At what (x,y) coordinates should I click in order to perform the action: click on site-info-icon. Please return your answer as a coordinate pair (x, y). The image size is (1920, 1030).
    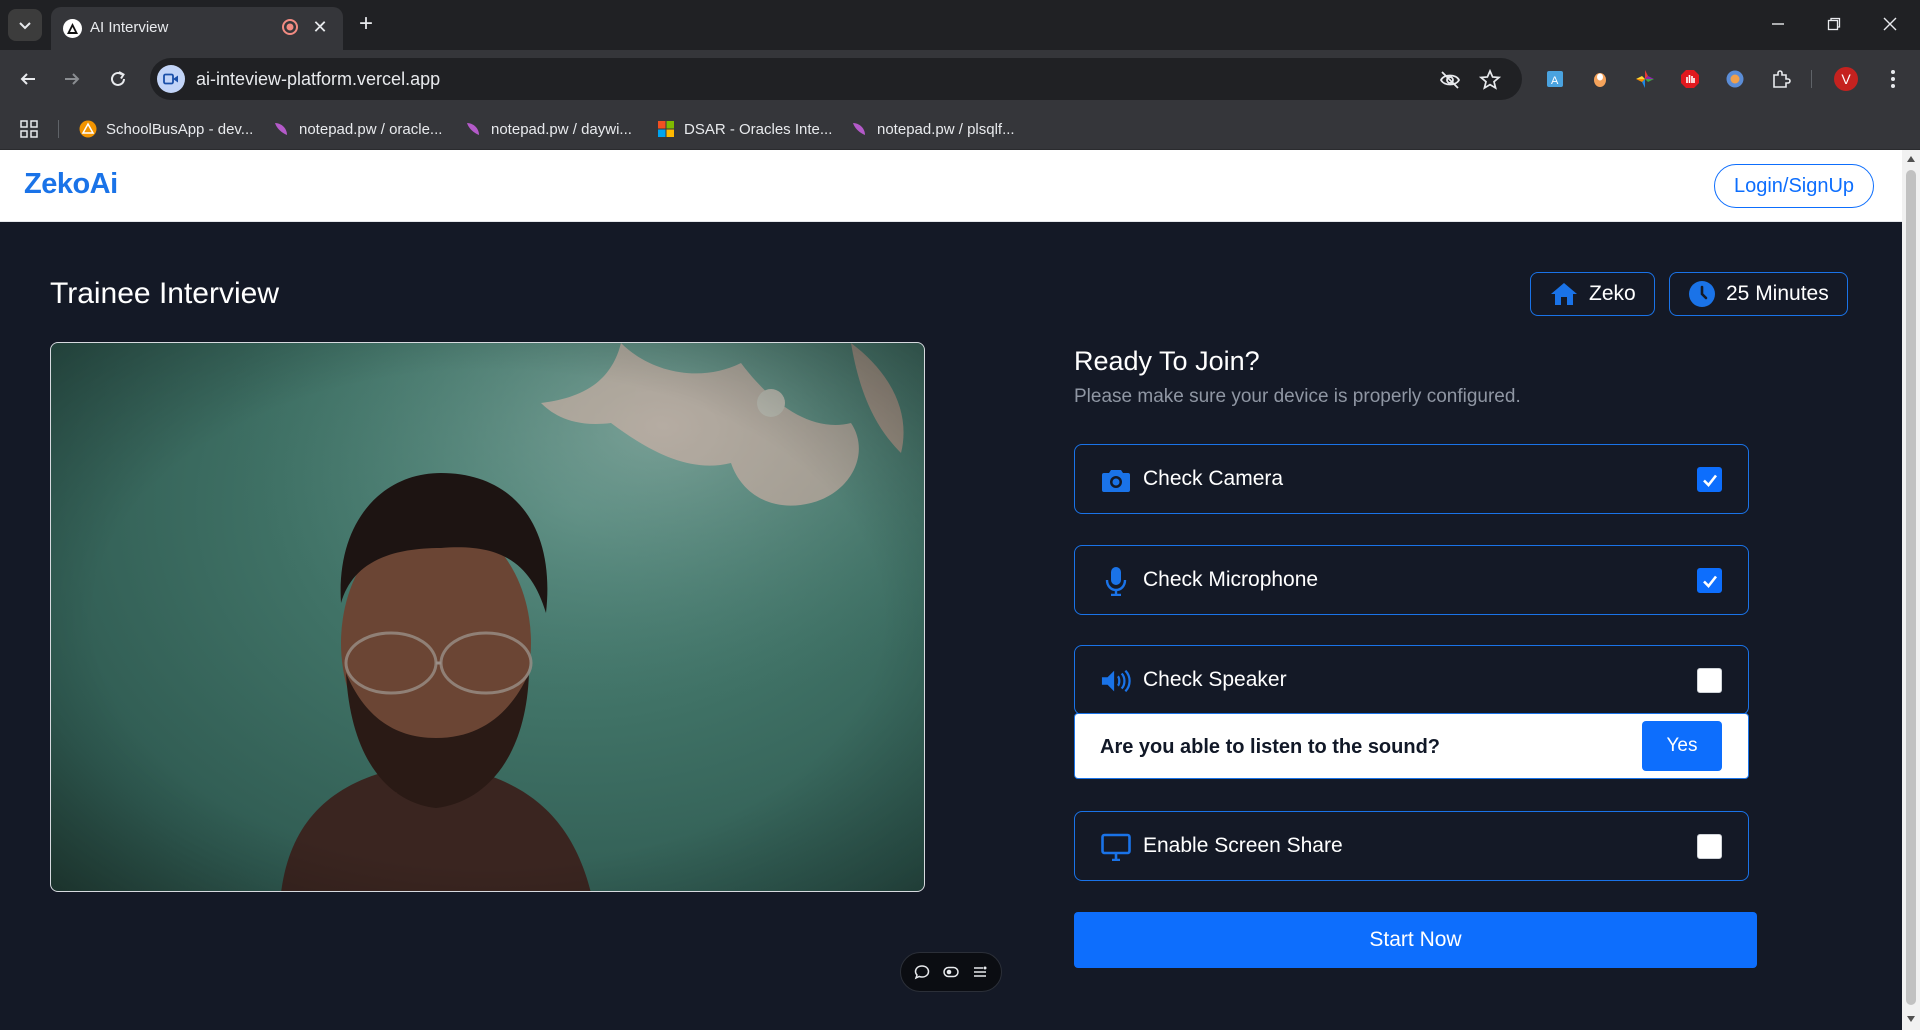
    Looking at the image, I should click on (171, 79).